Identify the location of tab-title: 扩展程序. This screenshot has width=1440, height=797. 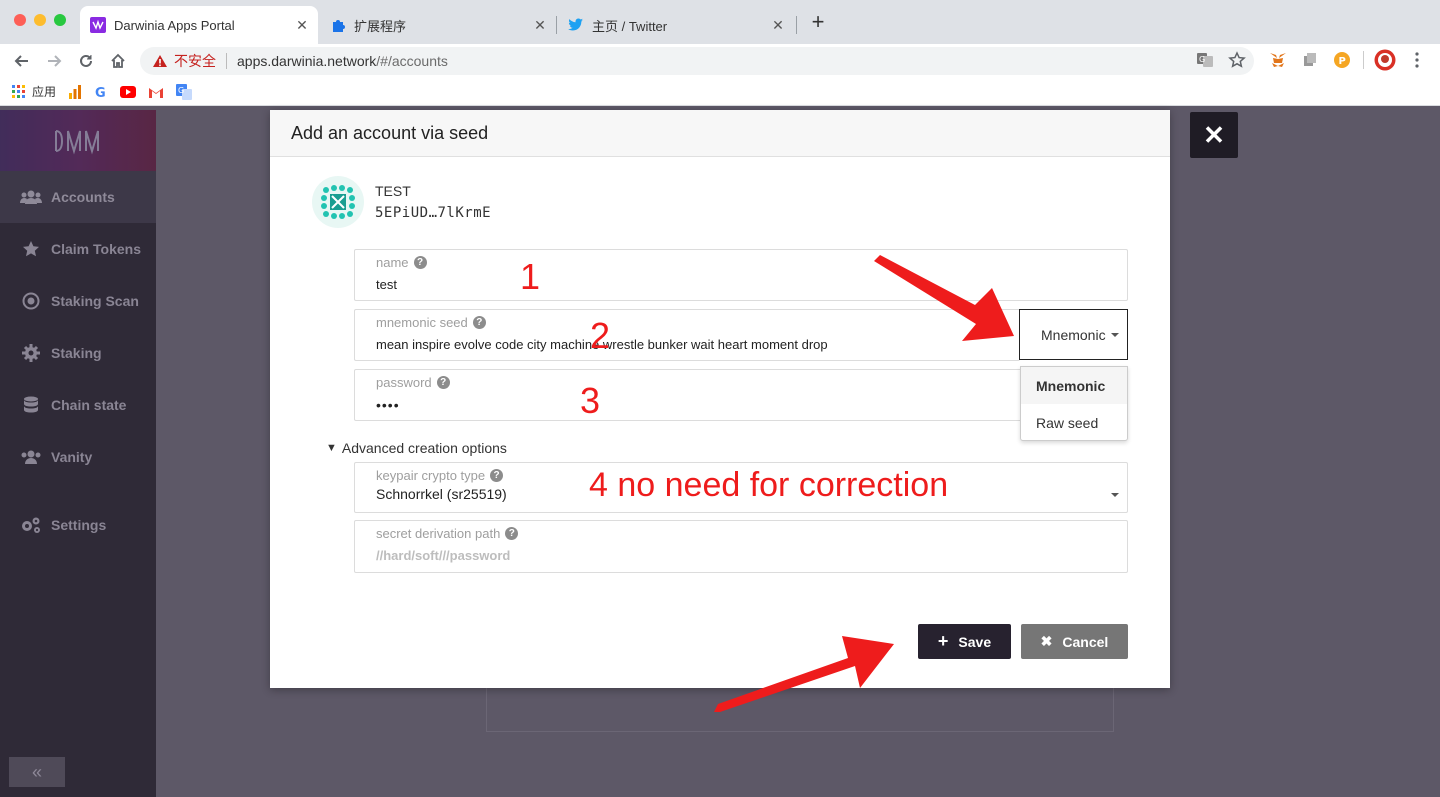
(380, 26).